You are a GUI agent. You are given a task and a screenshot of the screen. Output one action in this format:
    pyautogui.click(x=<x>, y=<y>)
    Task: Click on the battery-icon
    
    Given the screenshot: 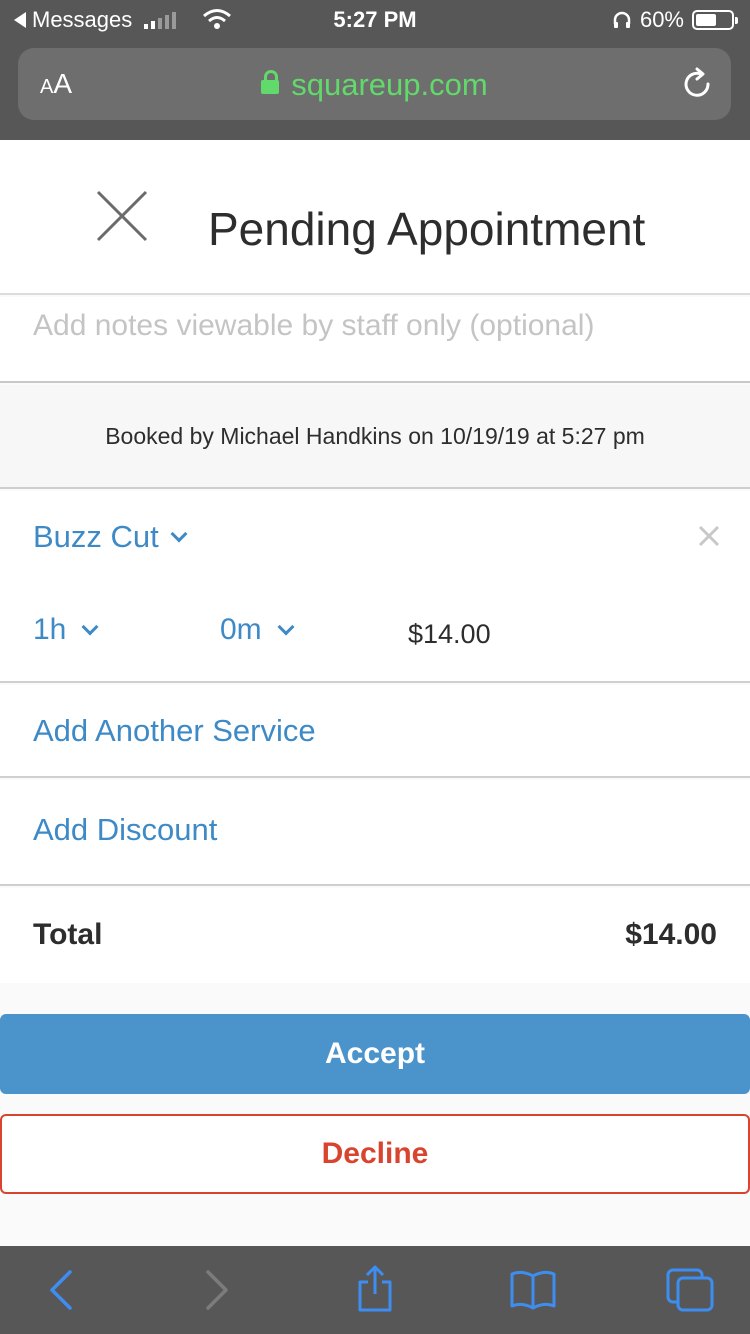 What is the action you would take?
    pyautogui.click(x=715, y=20)
    